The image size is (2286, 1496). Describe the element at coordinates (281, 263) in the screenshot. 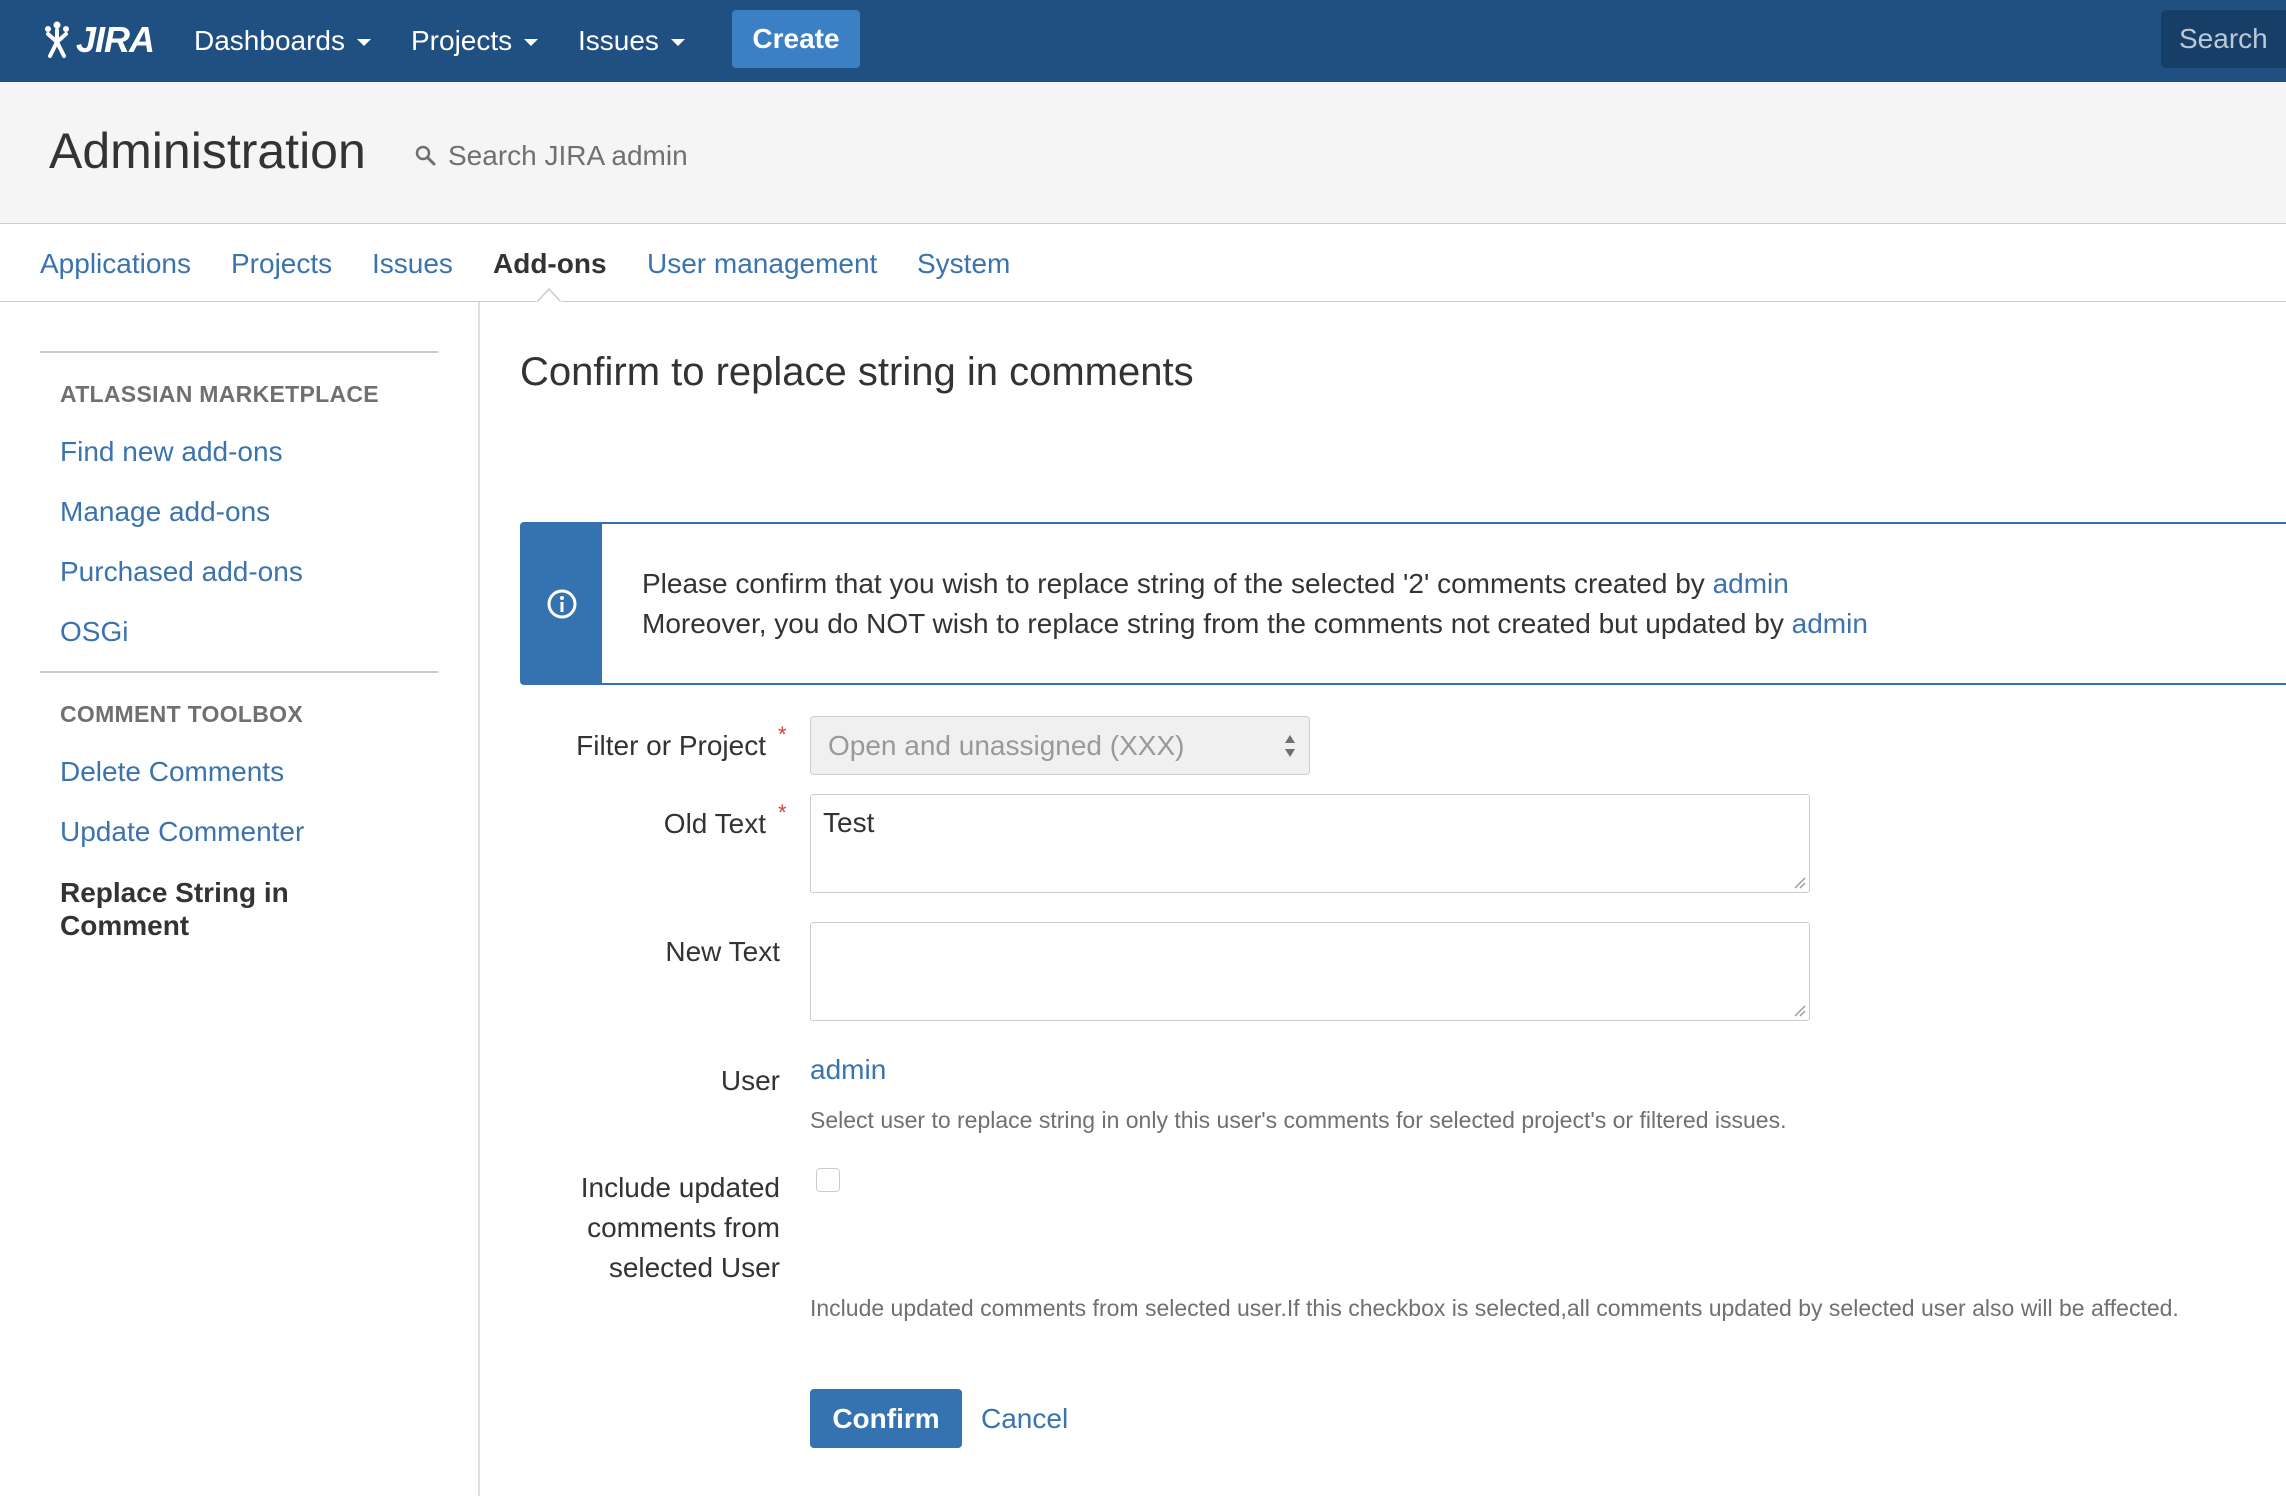

I see `tab-projects: Projects` at that location.